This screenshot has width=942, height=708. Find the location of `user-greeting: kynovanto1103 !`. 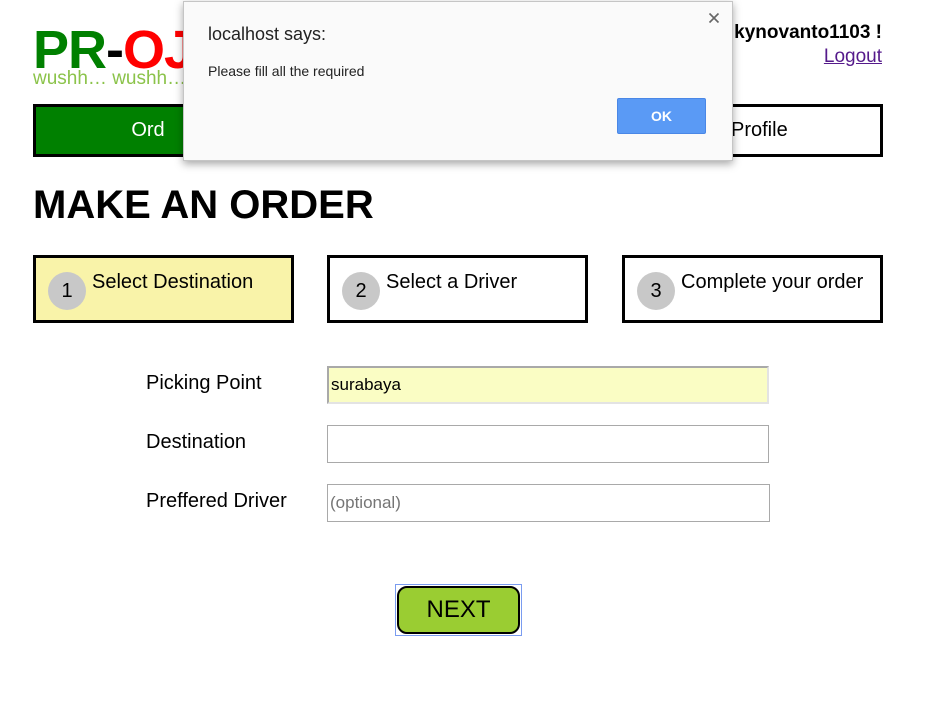

user-greeting: kynovanto1103 ! is located at coordinates (808, 32).